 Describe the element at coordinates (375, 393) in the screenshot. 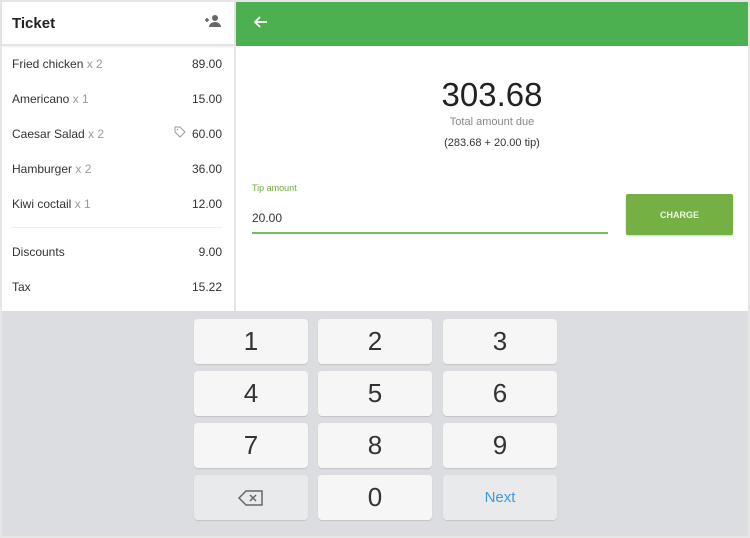

I see `key-5: 5` at that location.